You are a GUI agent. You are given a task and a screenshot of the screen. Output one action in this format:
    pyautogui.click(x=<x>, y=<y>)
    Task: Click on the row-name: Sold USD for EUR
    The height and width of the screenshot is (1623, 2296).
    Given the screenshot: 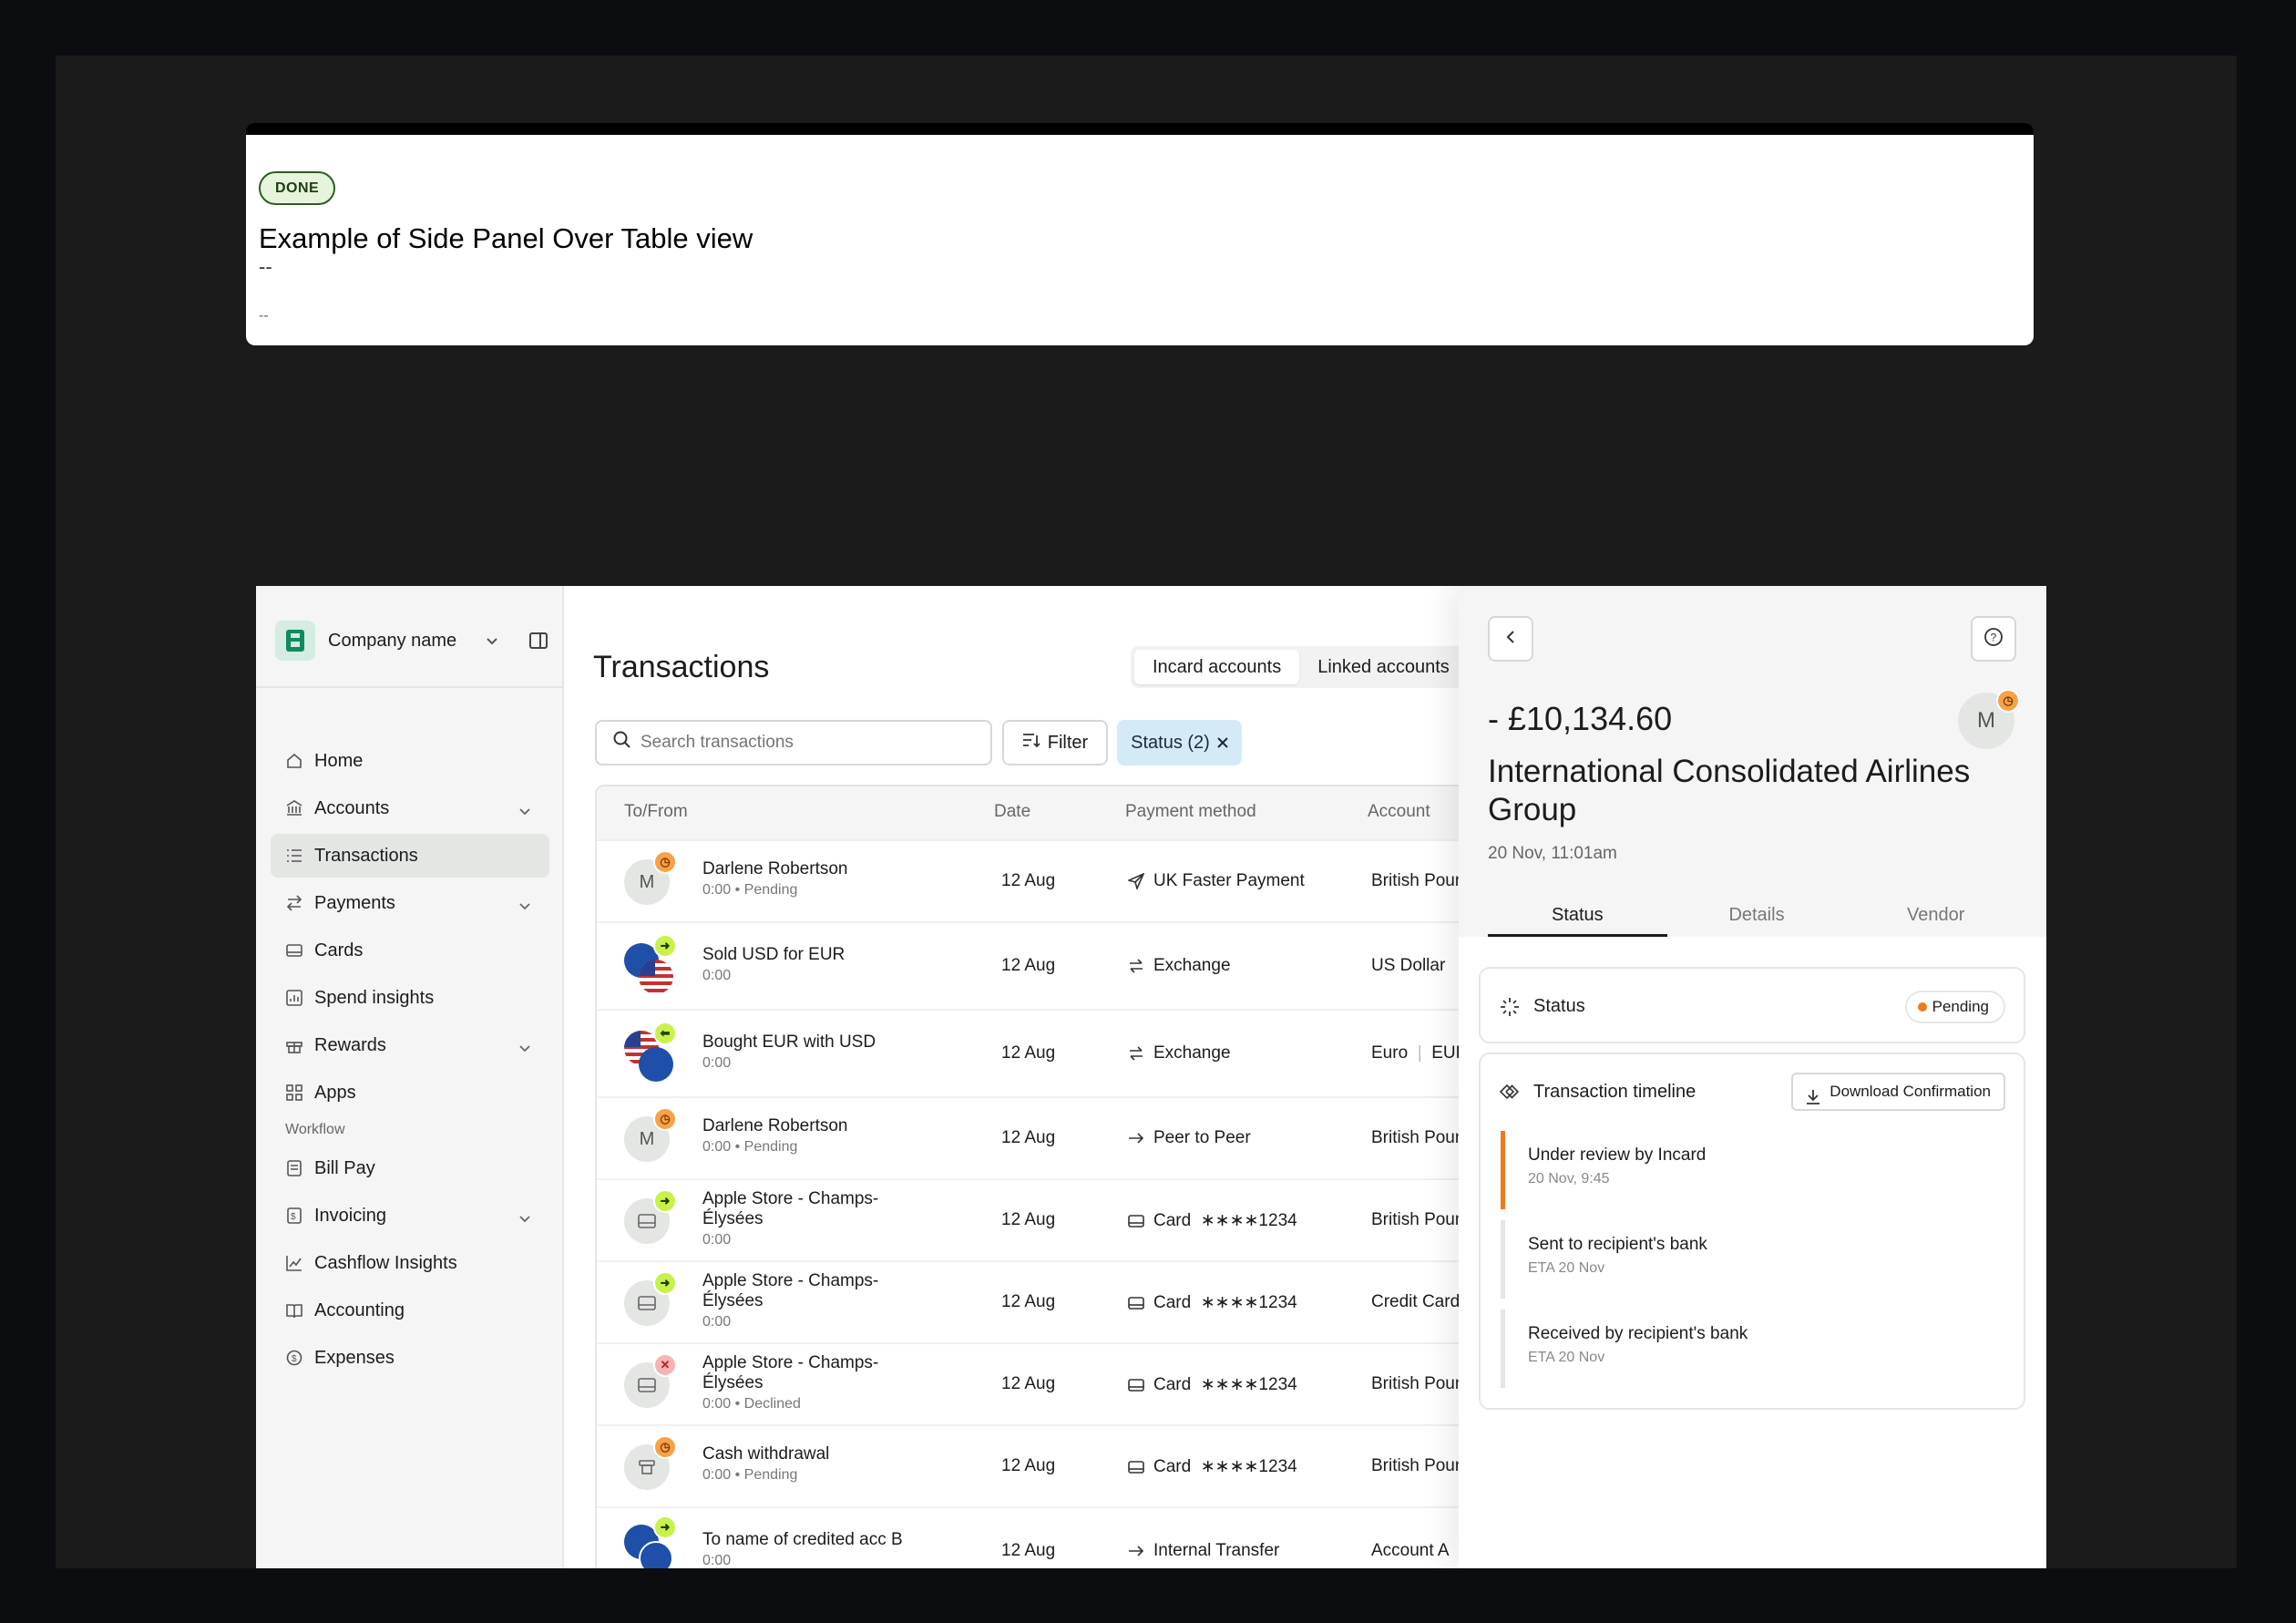 What is the action you would take?
    pyautogui.click(x=774, y=954)
    